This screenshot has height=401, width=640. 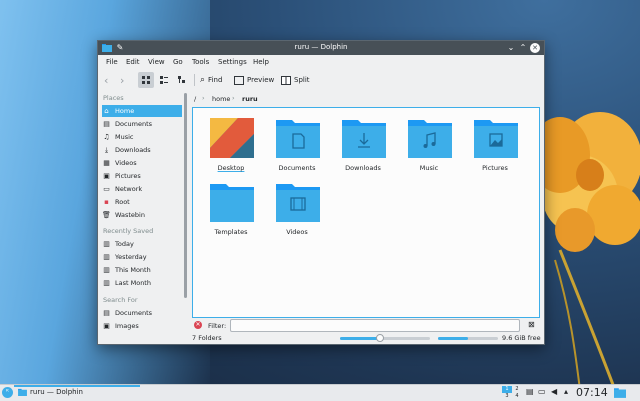 I want to click on title-bar: ✎ ruru — Dolphin ⌄ ⌃ ✕, so click(x=321, y=48).